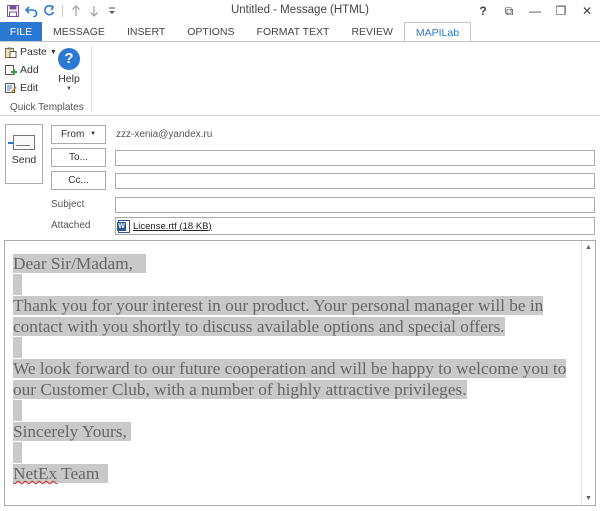 The height and width of the screenshot is (511, 600). I want to click on ribbon-help-button: ? Help ▼, so click(69, 70).